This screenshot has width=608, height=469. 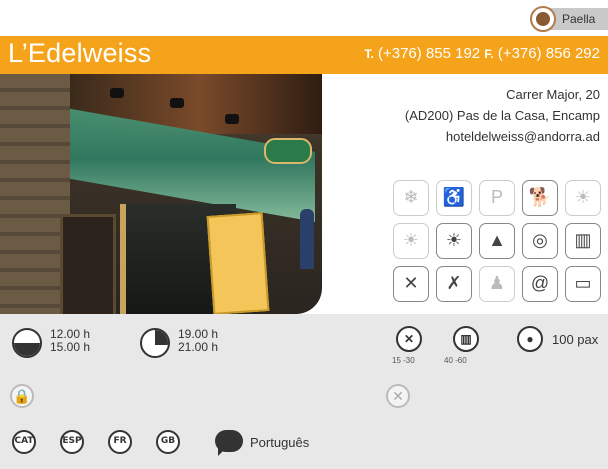 I want to click on email-link: hoteldelweiss@andorra.ad, so click(x=502, y=136).